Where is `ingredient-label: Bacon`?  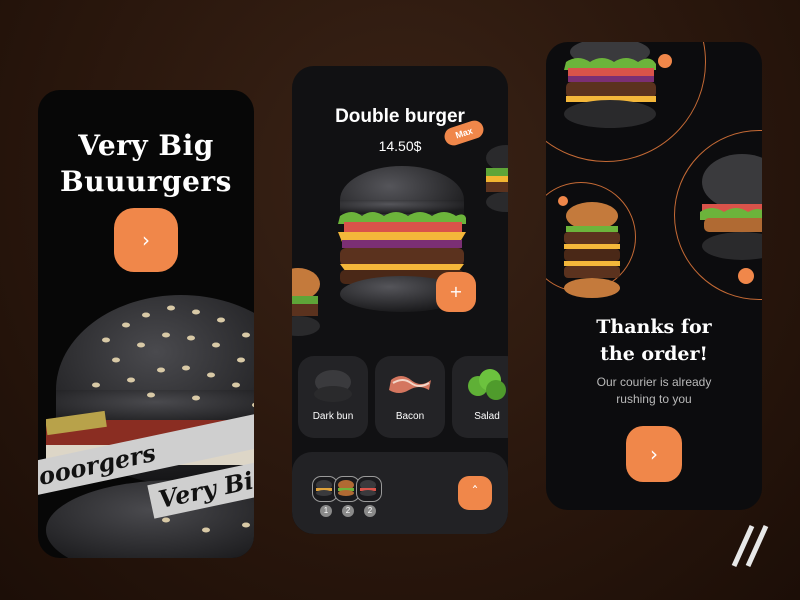 ingredient-label: Bacon is located at coordinates (410, 416).